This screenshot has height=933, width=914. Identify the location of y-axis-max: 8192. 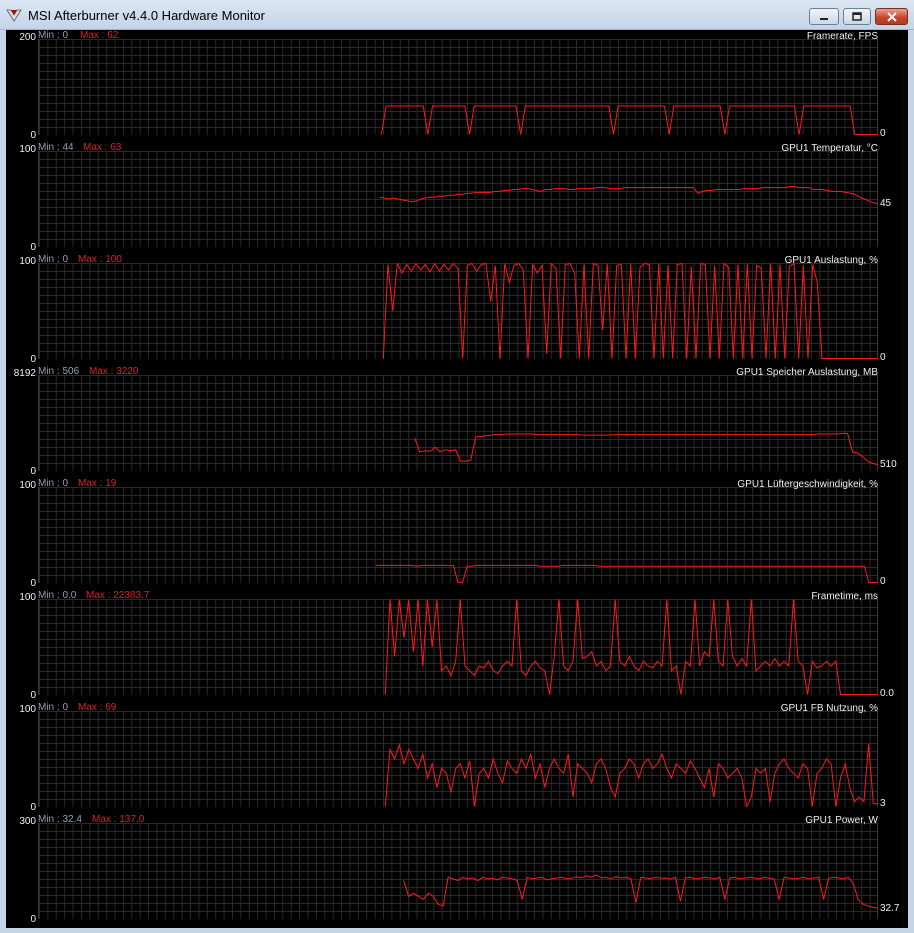
(24, 373).